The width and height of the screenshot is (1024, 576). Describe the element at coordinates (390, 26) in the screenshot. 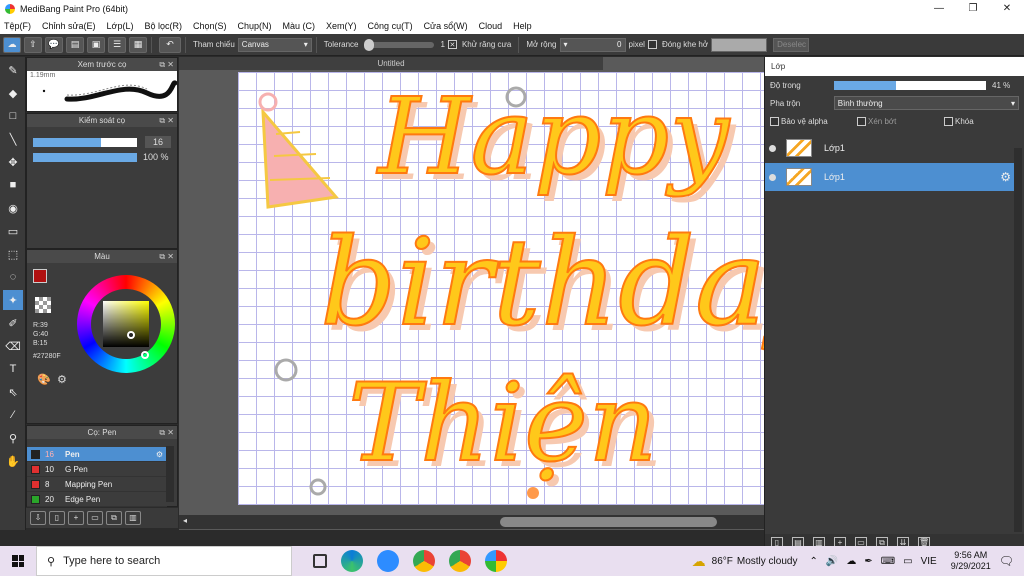

I see `menu-tools: Công cụ(T)` at that location.